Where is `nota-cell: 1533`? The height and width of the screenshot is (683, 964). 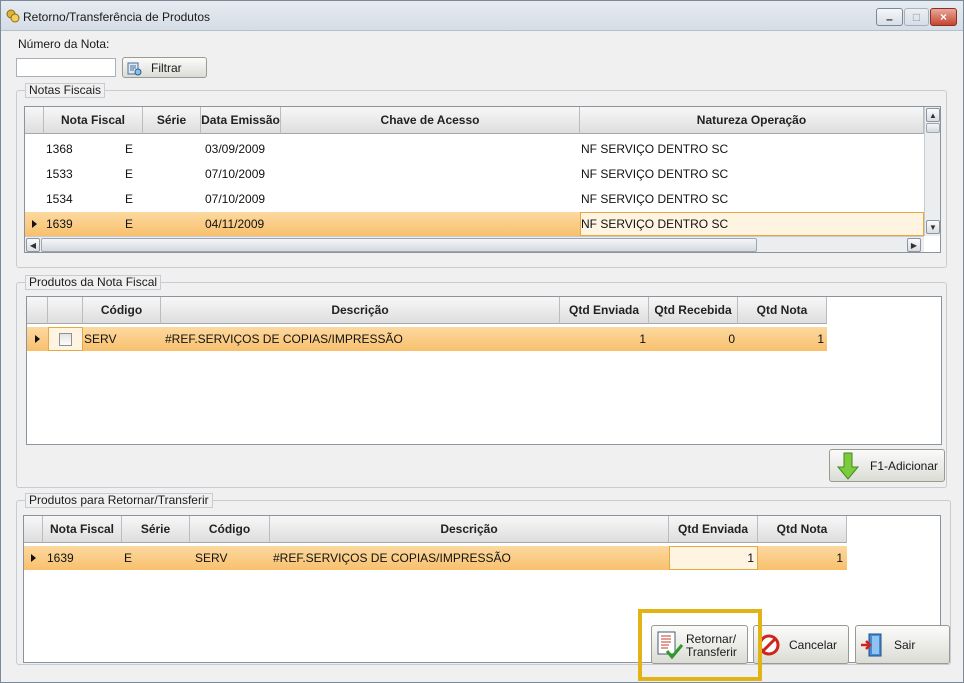
nota-cell: 1533 is located at coordinates (59, 174).